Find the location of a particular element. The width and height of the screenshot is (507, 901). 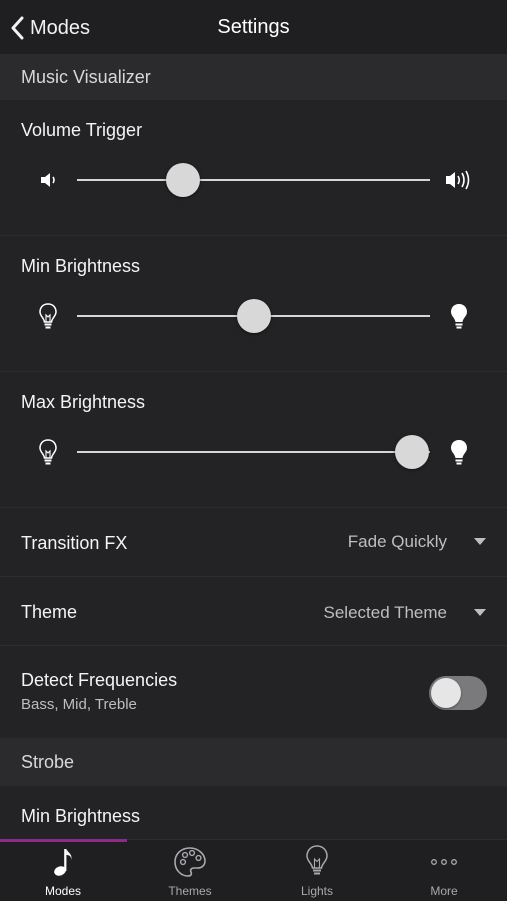

section-header-strobe: Strobe is located at coordinates (253, 762).